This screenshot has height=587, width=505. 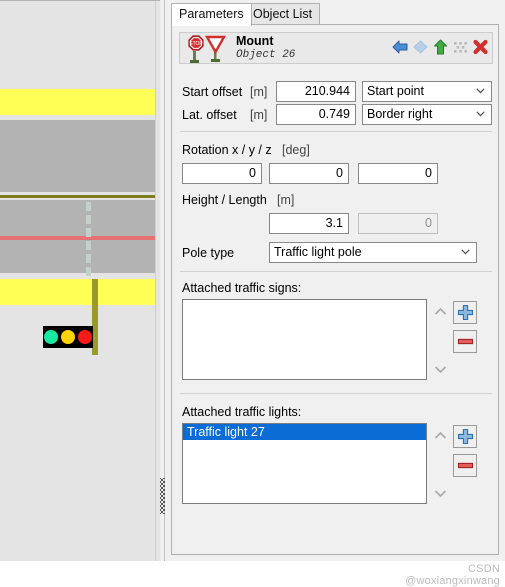 I want to click on height-length-unit: [m], so click(x=286, y=200).